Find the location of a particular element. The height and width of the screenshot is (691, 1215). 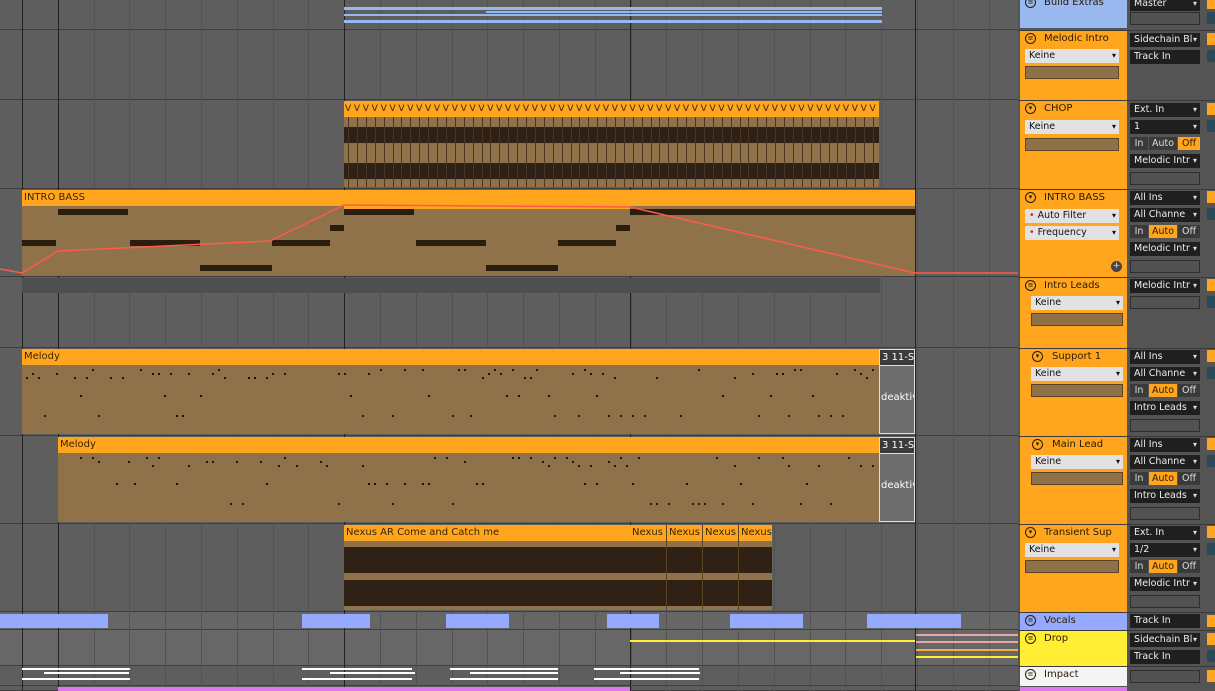

track-intro-leads: Intro Leads ≡ Keine ▾ Melodic Intr ▾ is located at coordinates (1116, 312).